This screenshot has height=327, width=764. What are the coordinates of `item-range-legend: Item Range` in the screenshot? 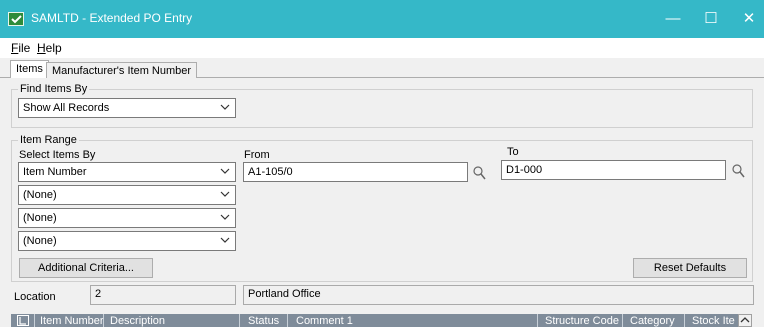 It's located at (48, 140).